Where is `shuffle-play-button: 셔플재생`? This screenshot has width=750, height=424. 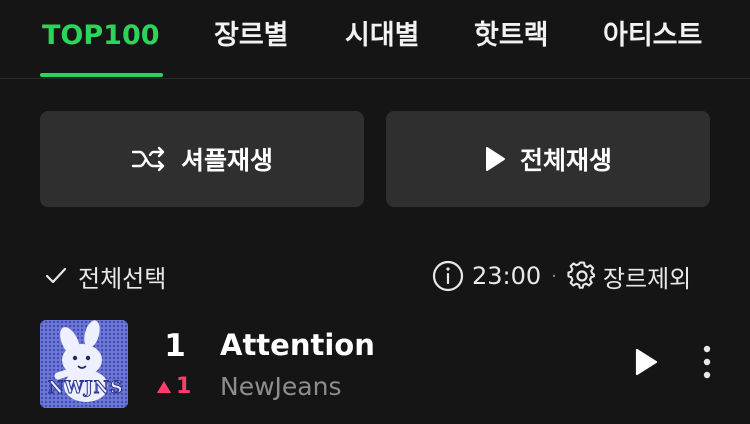 shuffle-play-button: 셔플재생 is located at coordinates (202, 159).